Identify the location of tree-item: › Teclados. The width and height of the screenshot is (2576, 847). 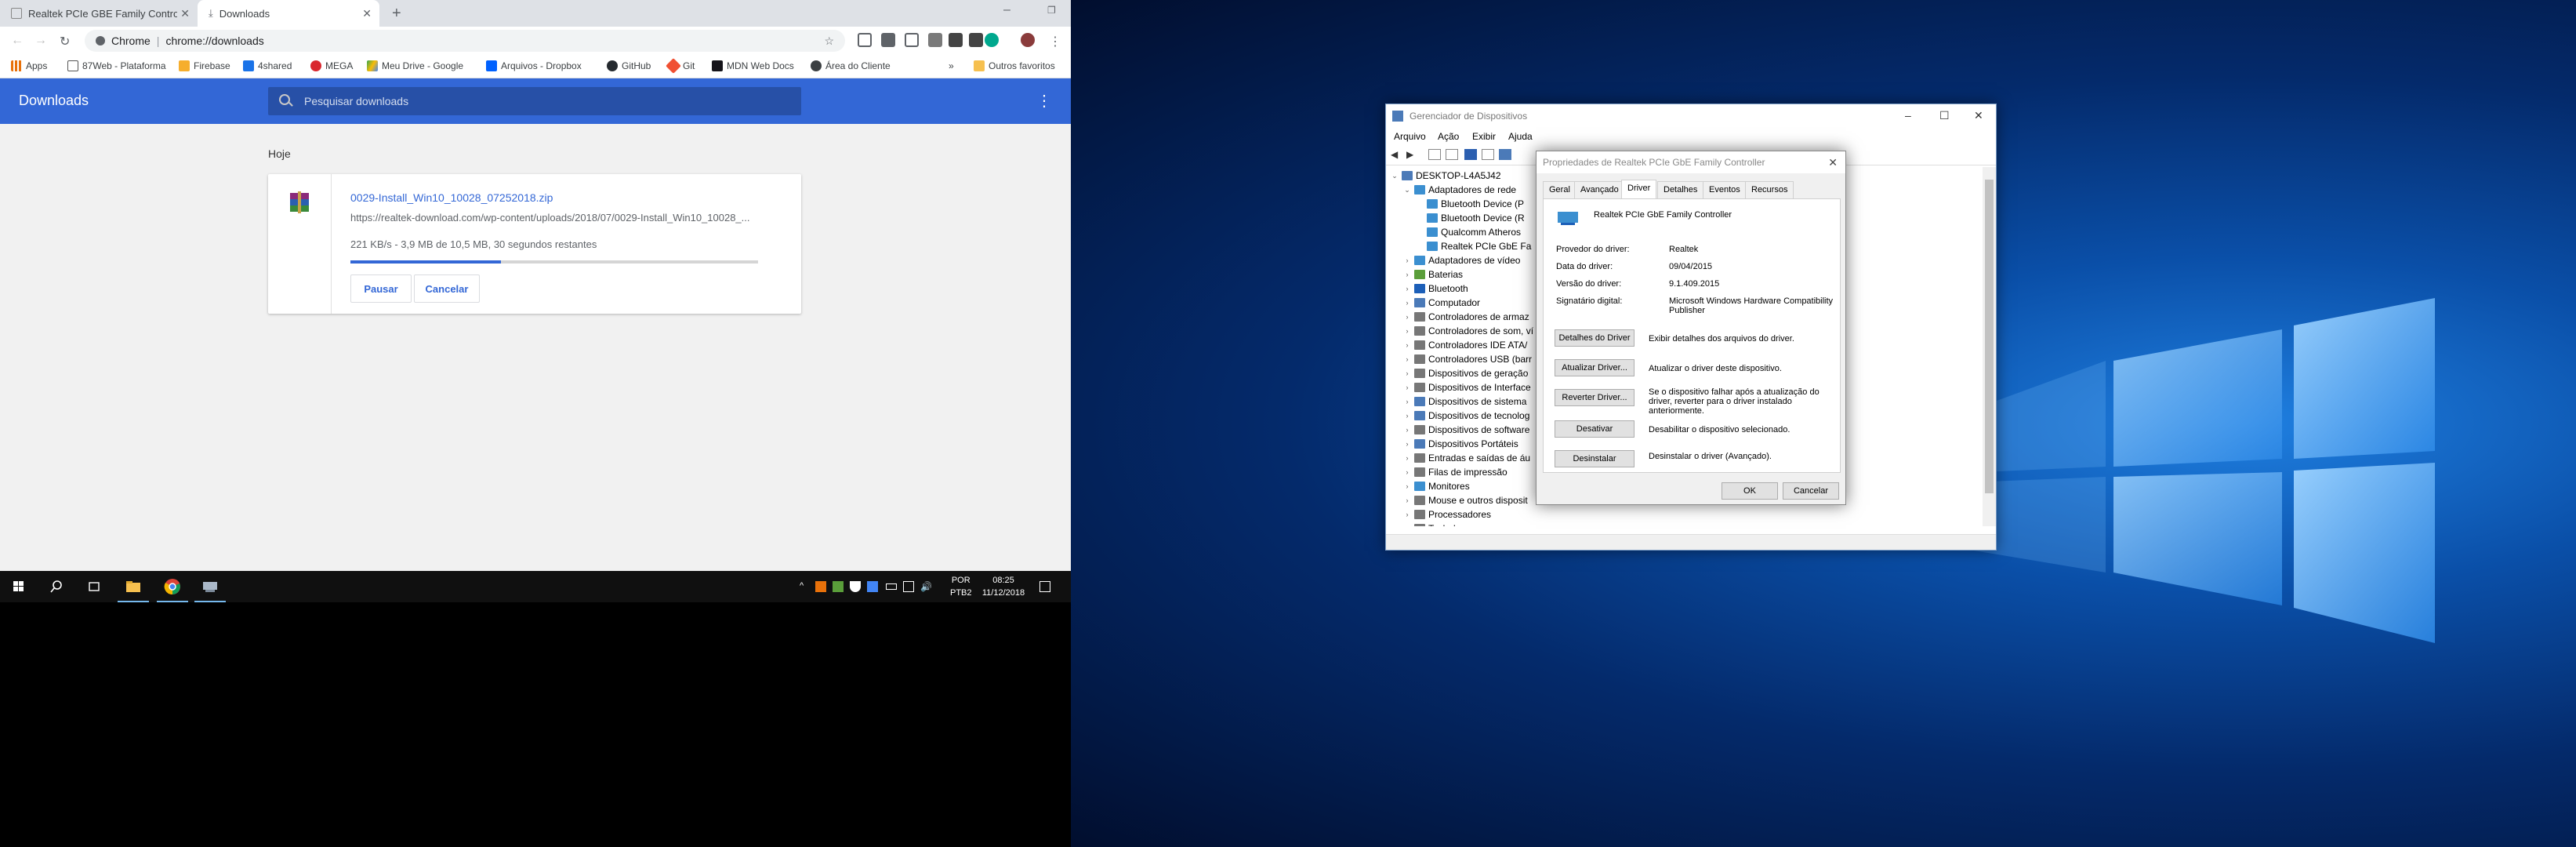
(1434, 524).